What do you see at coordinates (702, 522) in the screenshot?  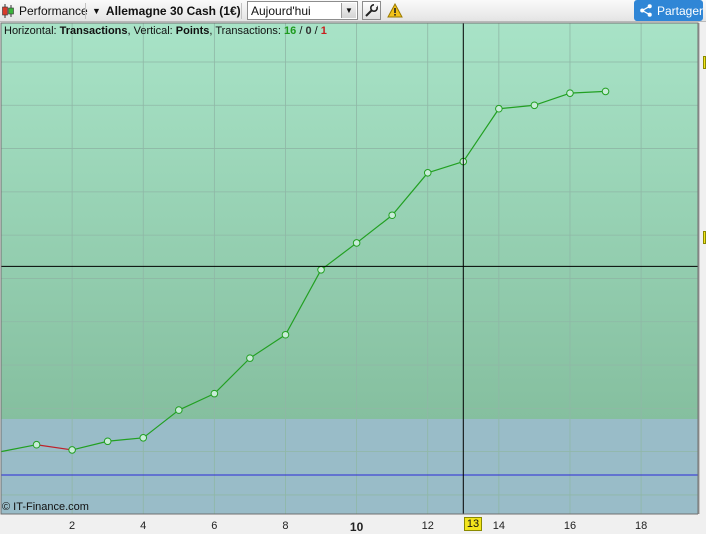 I see `axis-corner` at bounding box center [702, 522].